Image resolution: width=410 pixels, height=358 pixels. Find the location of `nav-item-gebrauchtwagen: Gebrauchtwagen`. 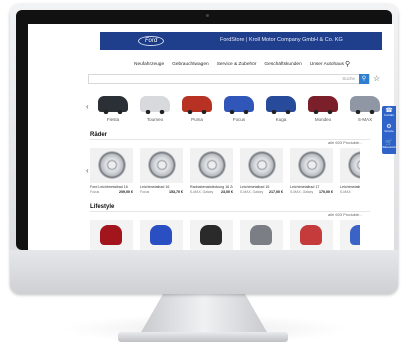

nav-item-gebrauchtwagen: Gebrauchtwagen is located at coordinates (190, 64).